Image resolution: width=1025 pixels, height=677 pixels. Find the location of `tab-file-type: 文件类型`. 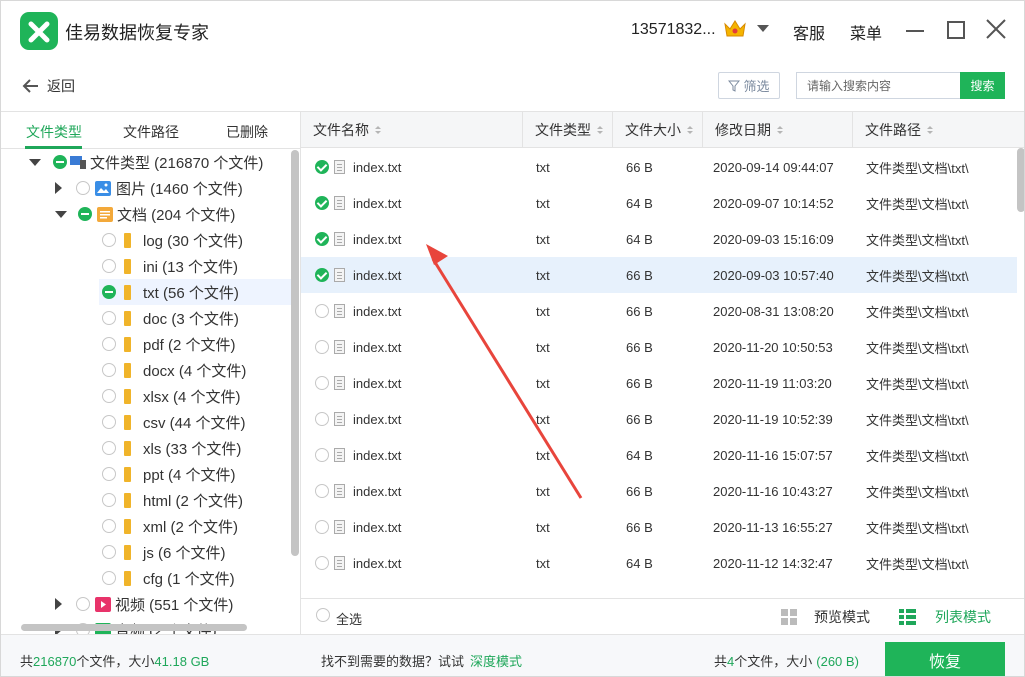

tab-file-type: 文件类型 is located at coordinates (54, 132).